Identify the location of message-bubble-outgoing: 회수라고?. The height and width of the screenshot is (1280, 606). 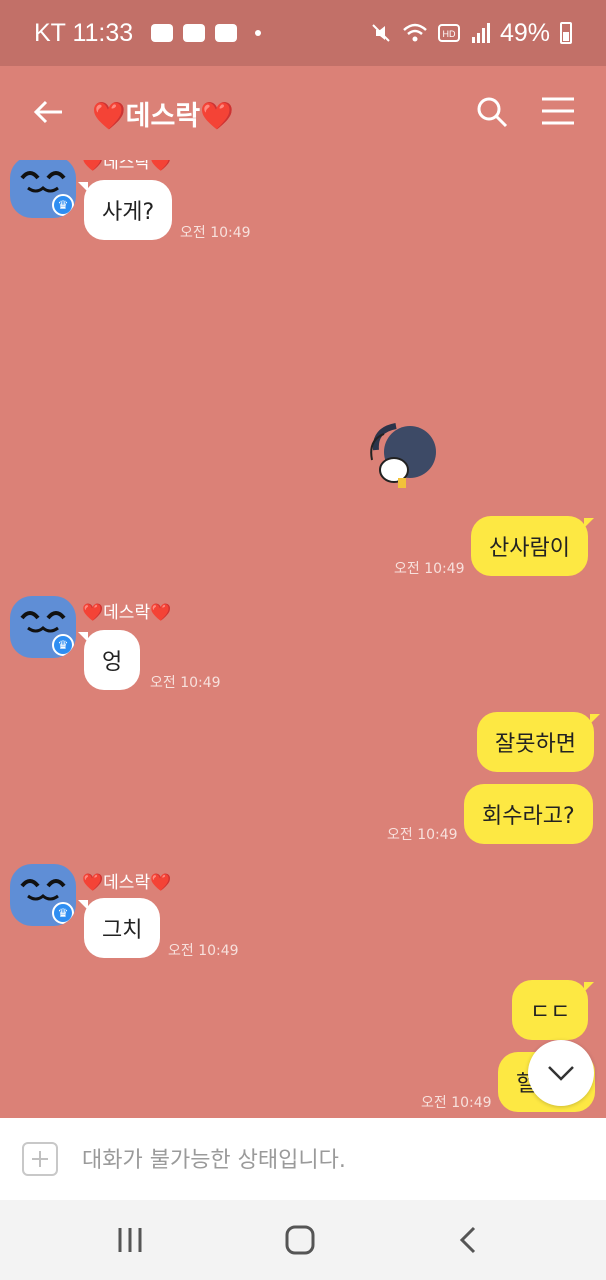
(528, 814).